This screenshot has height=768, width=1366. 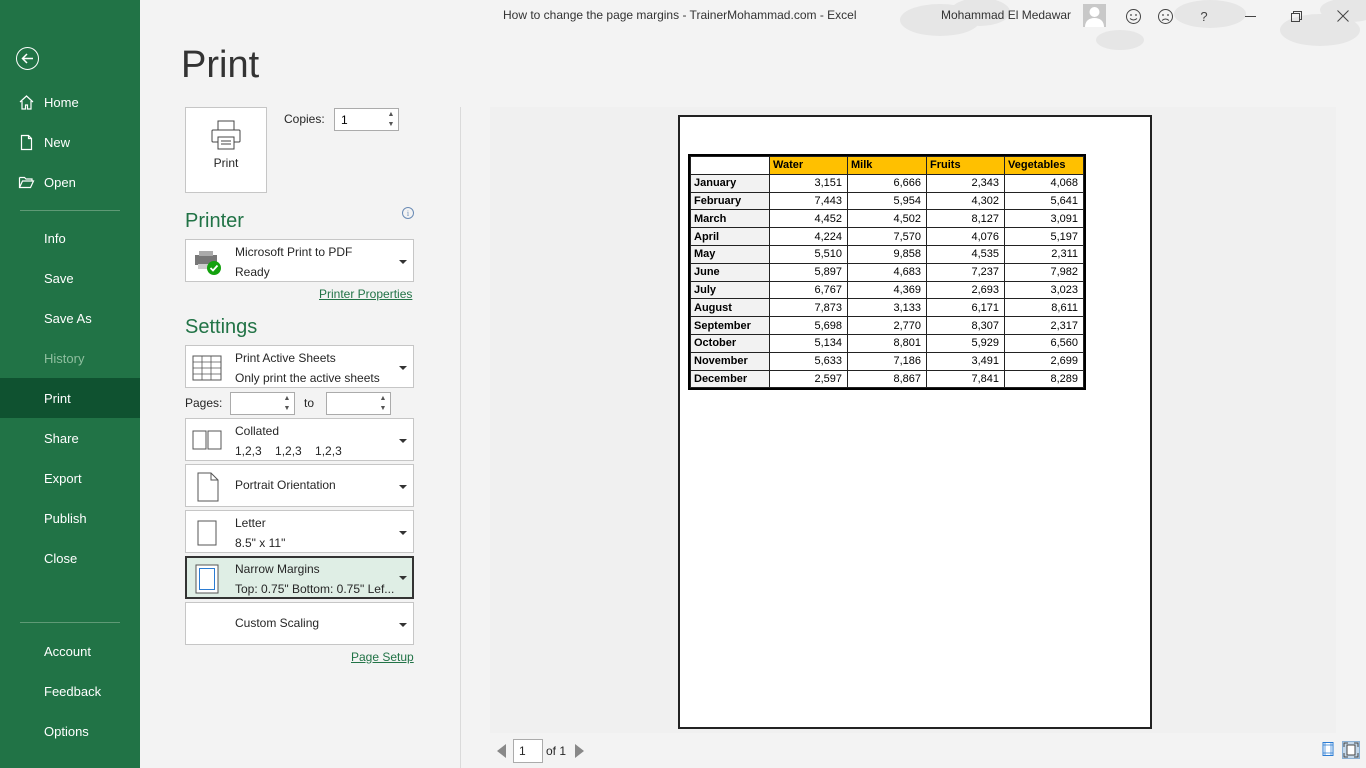 What do you see at coordinates (460, 437) in the screenshot?
I see `panel-divider` at bounding box center [460, 437].